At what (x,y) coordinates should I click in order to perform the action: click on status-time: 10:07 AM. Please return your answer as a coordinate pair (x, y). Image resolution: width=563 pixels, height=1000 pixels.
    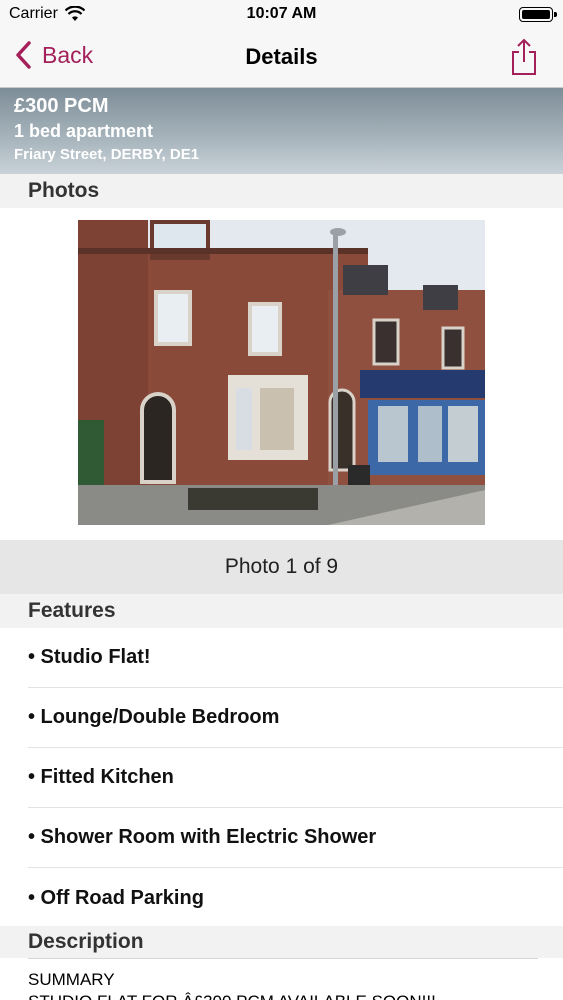
    Looking at the image, I should click on (281, 13).